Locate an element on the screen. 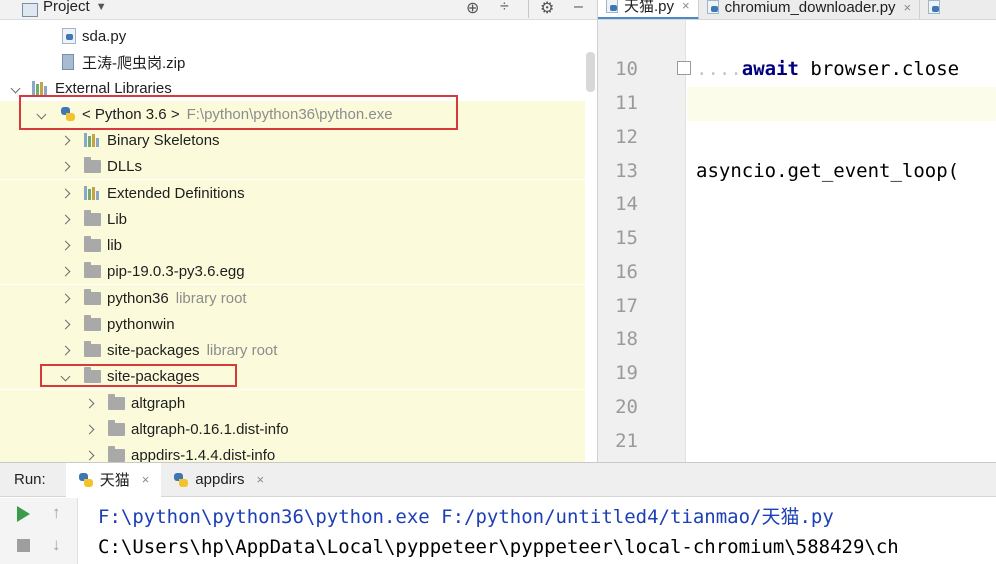 This screenshot has height=564, width=996. locate-target-icon: ⊕ is located at coordinates (472, 9).